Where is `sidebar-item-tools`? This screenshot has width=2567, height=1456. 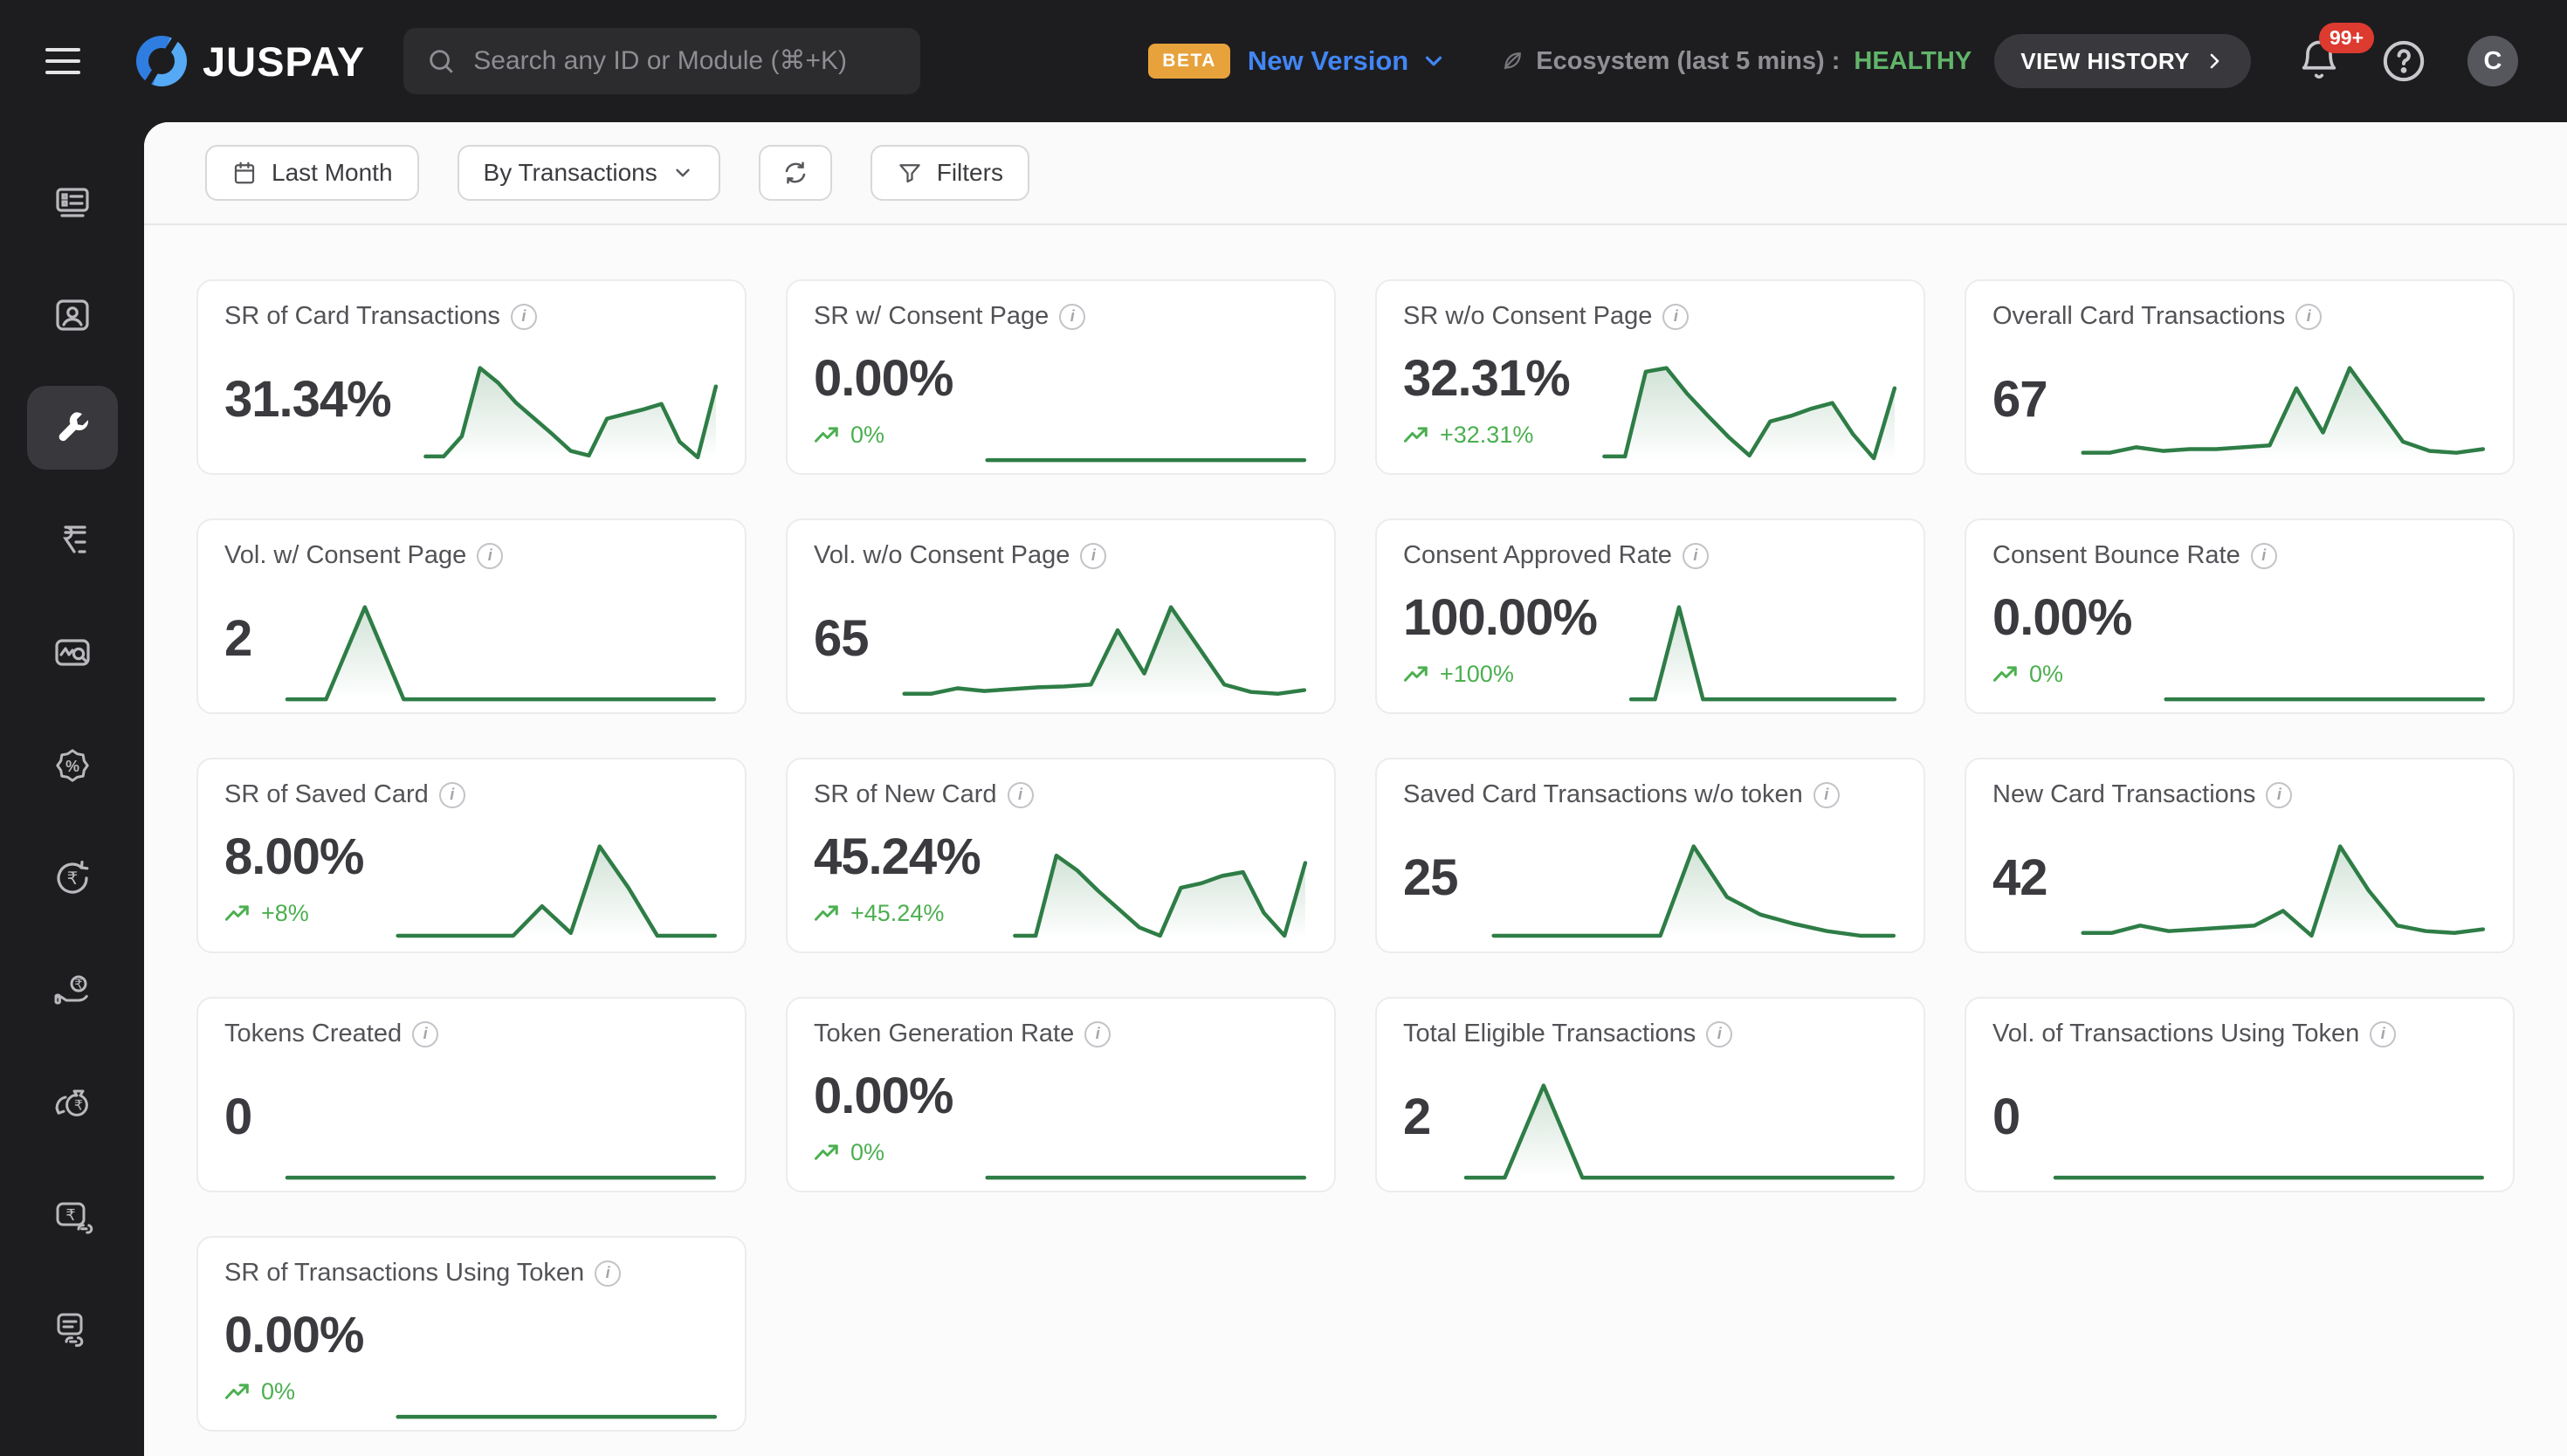 sidebar-item-tools is located at coordinates (72, 428).